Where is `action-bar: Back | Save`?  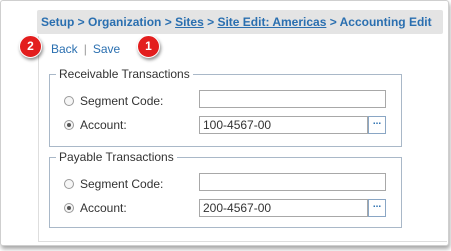
action-bar: Back | Save is located at coordinates (85, 49).